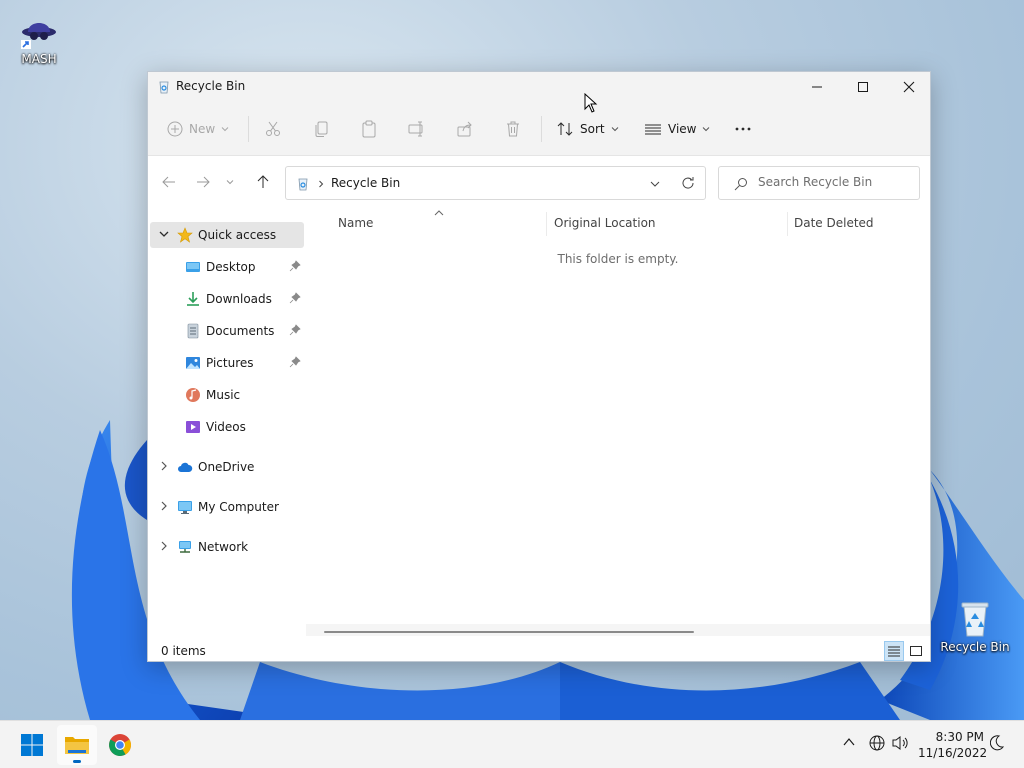 The height and width of the screenshot is (768, 1024). Describe the element at coordinates (565, 129) in the screenshot. I see `sort-icon` at that location.